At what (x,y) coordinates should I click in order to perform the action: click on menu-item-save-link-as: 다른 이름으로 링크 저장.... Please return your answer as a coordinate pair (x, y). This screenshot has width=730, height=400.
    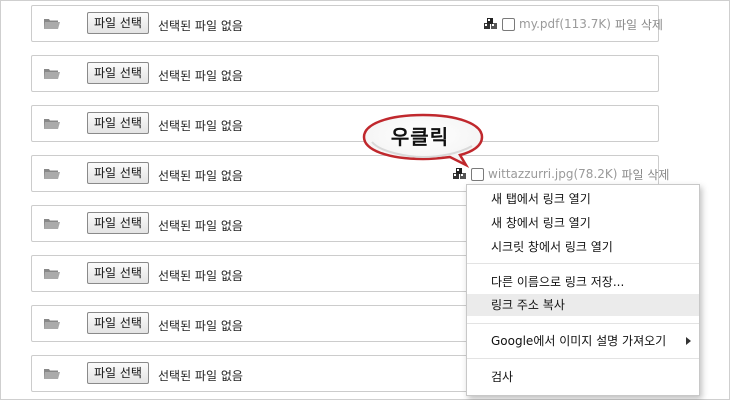
    Looking at the image, I should click on (583, 282).